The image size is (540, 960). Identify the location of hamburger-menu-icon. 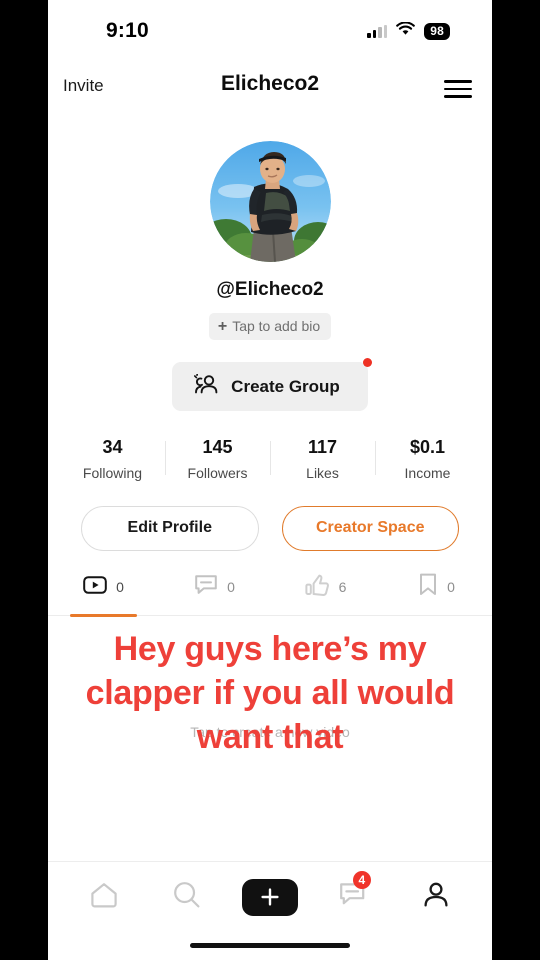
(458, 89).